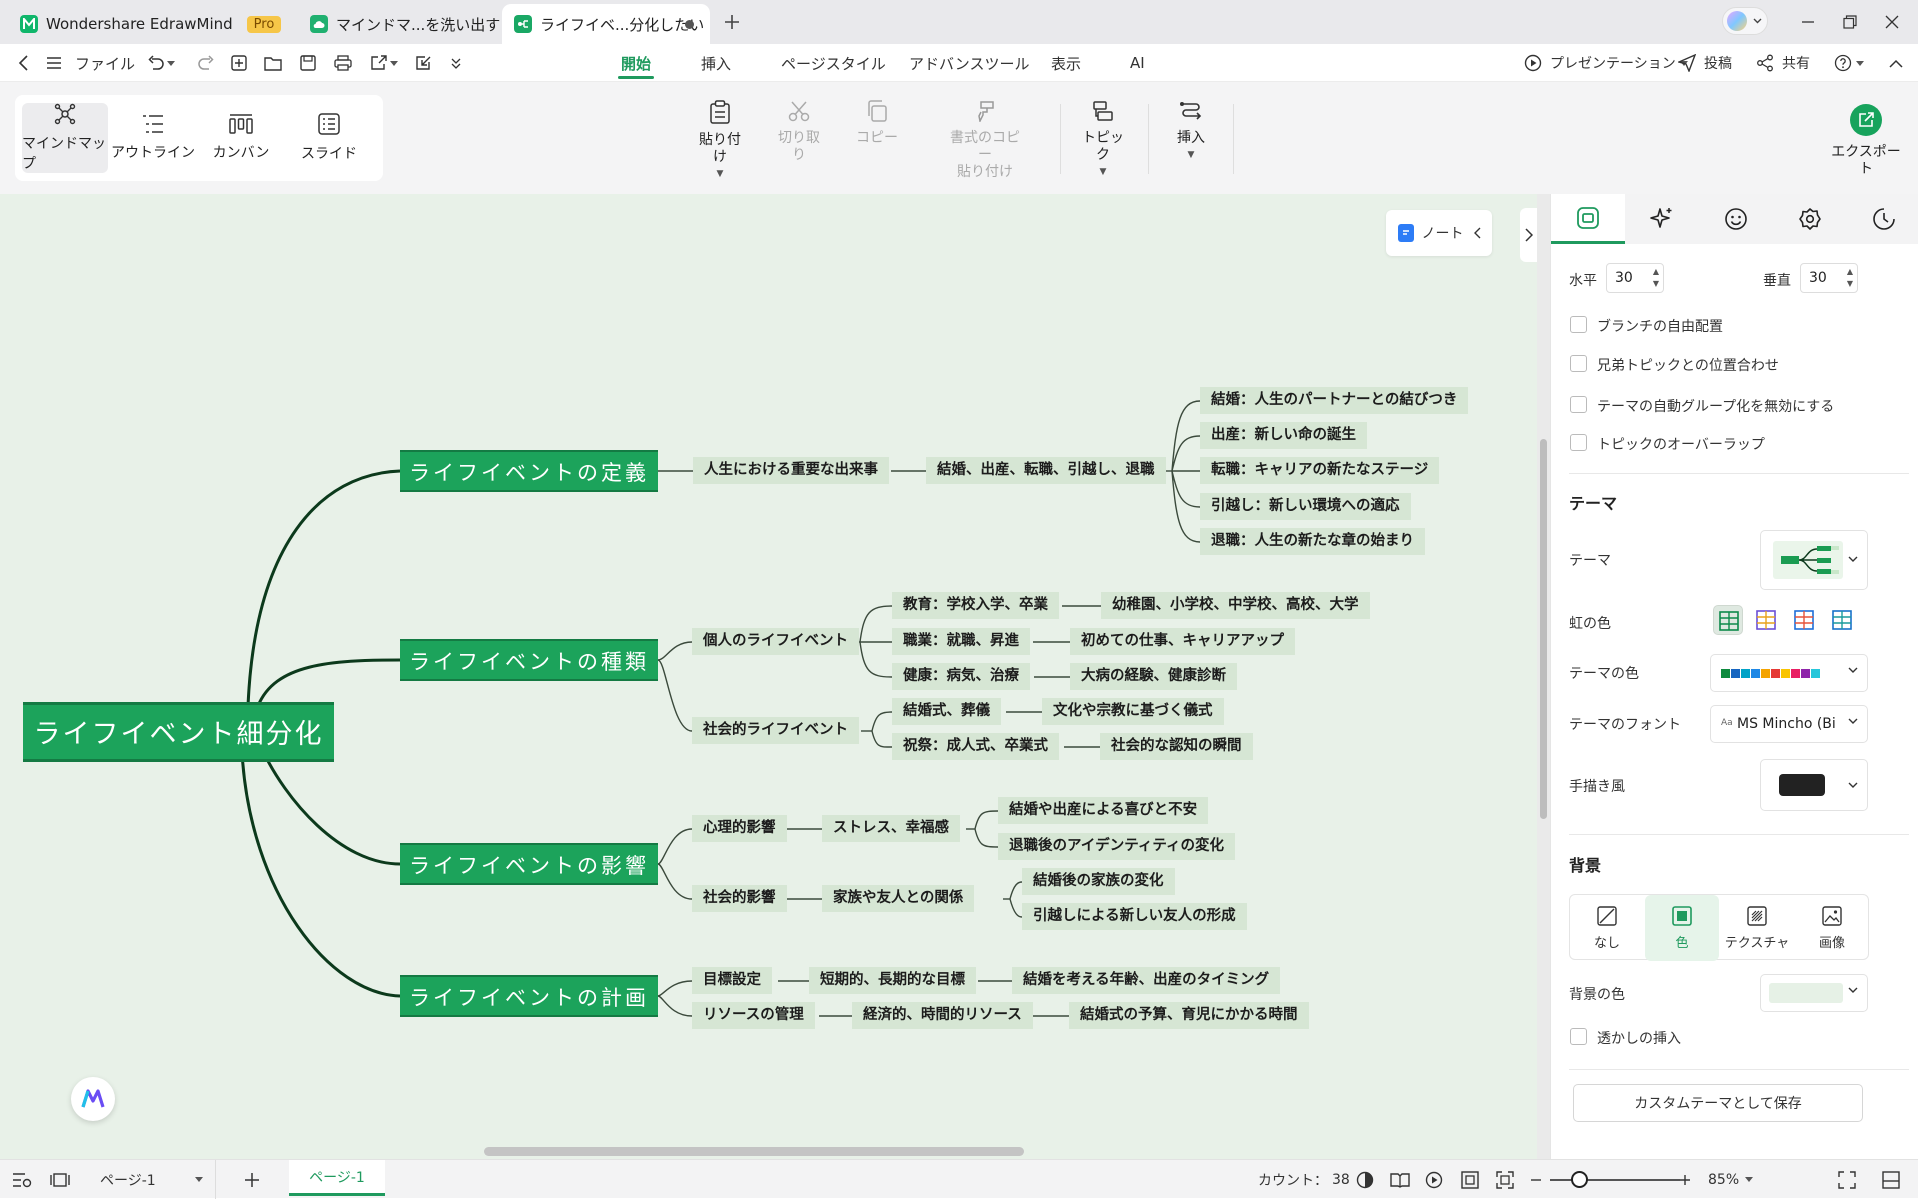  I want to click on topic-dropdown-icon: ▼, so click(1103, 172).